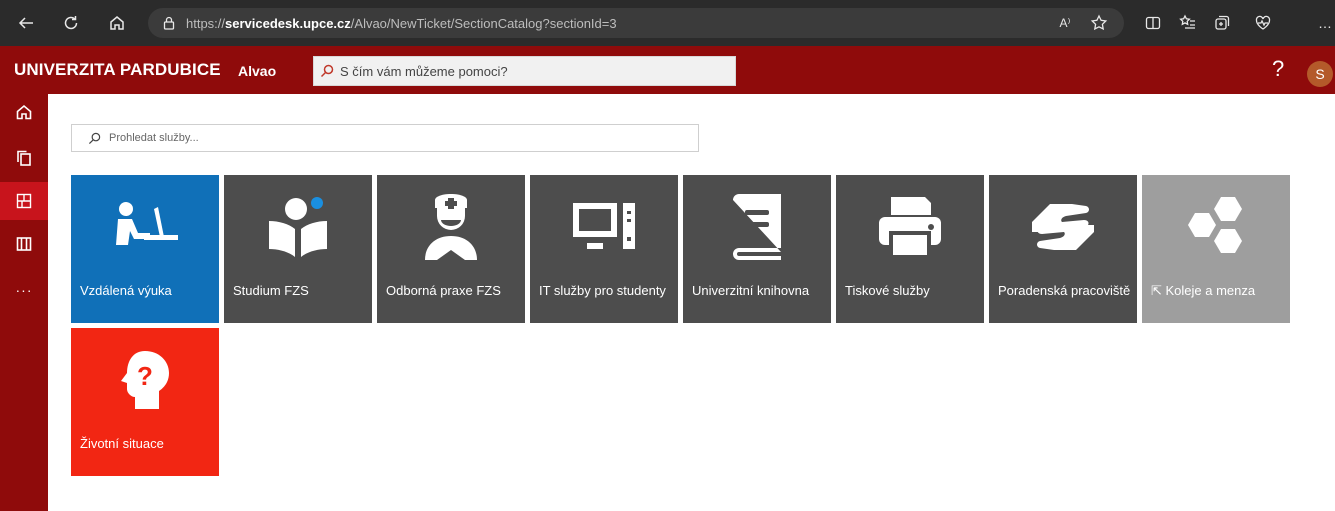 This screenshot has width=1335, height=511. I want to click on study-icon, so click(298, 227).